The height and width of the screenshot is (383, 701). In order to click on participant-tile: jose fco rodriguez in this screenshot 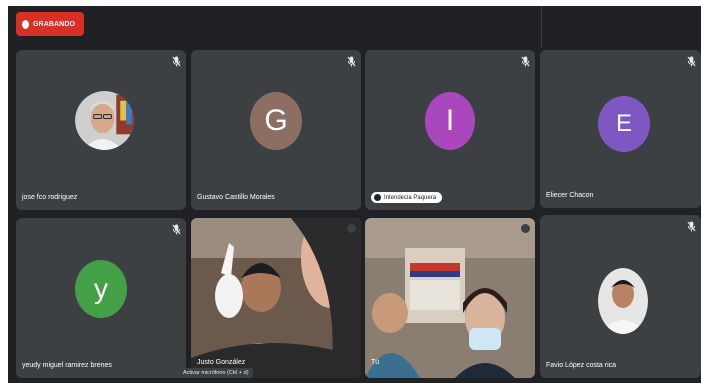, I will do `click(101, 130)`.